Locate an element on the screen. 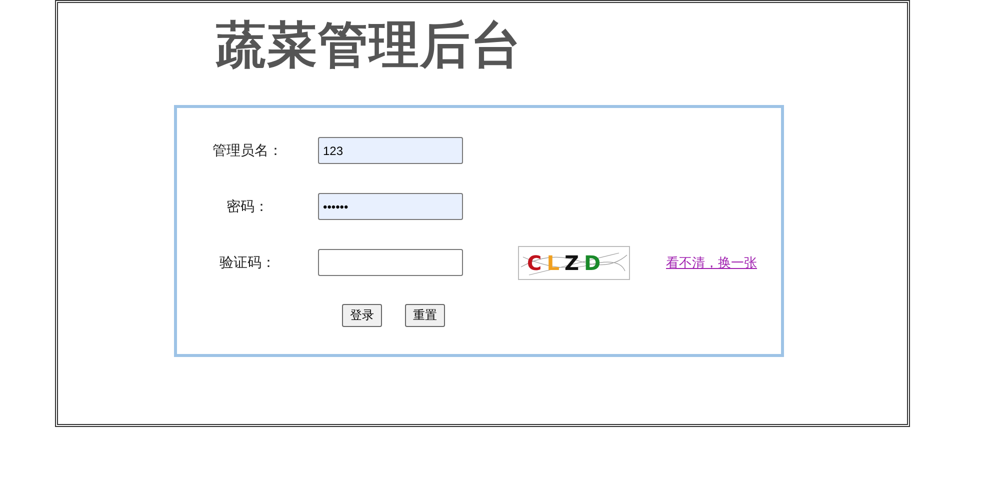  input-field is located at coordinates (390, 262).